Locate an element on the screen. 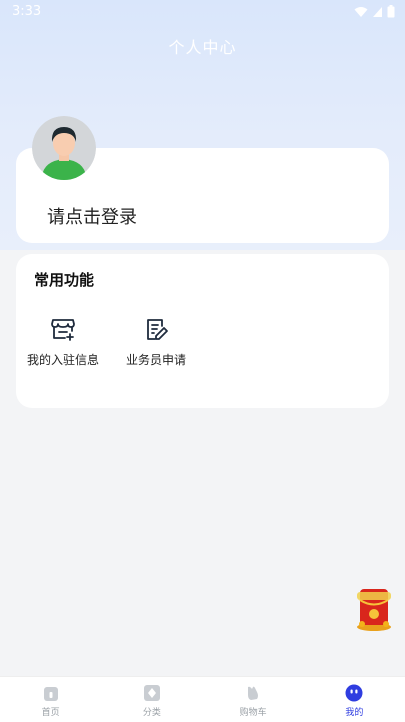  function-label: 业务员申请 is located at coordinates (155, 360).